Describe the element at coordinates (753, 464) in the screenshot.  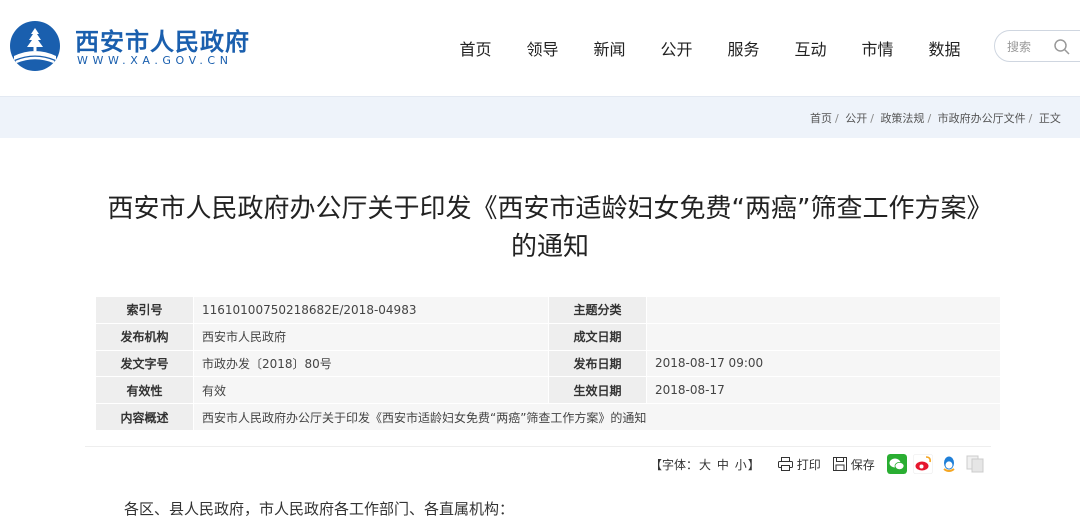
I see `font-size-close: 】` at that location.